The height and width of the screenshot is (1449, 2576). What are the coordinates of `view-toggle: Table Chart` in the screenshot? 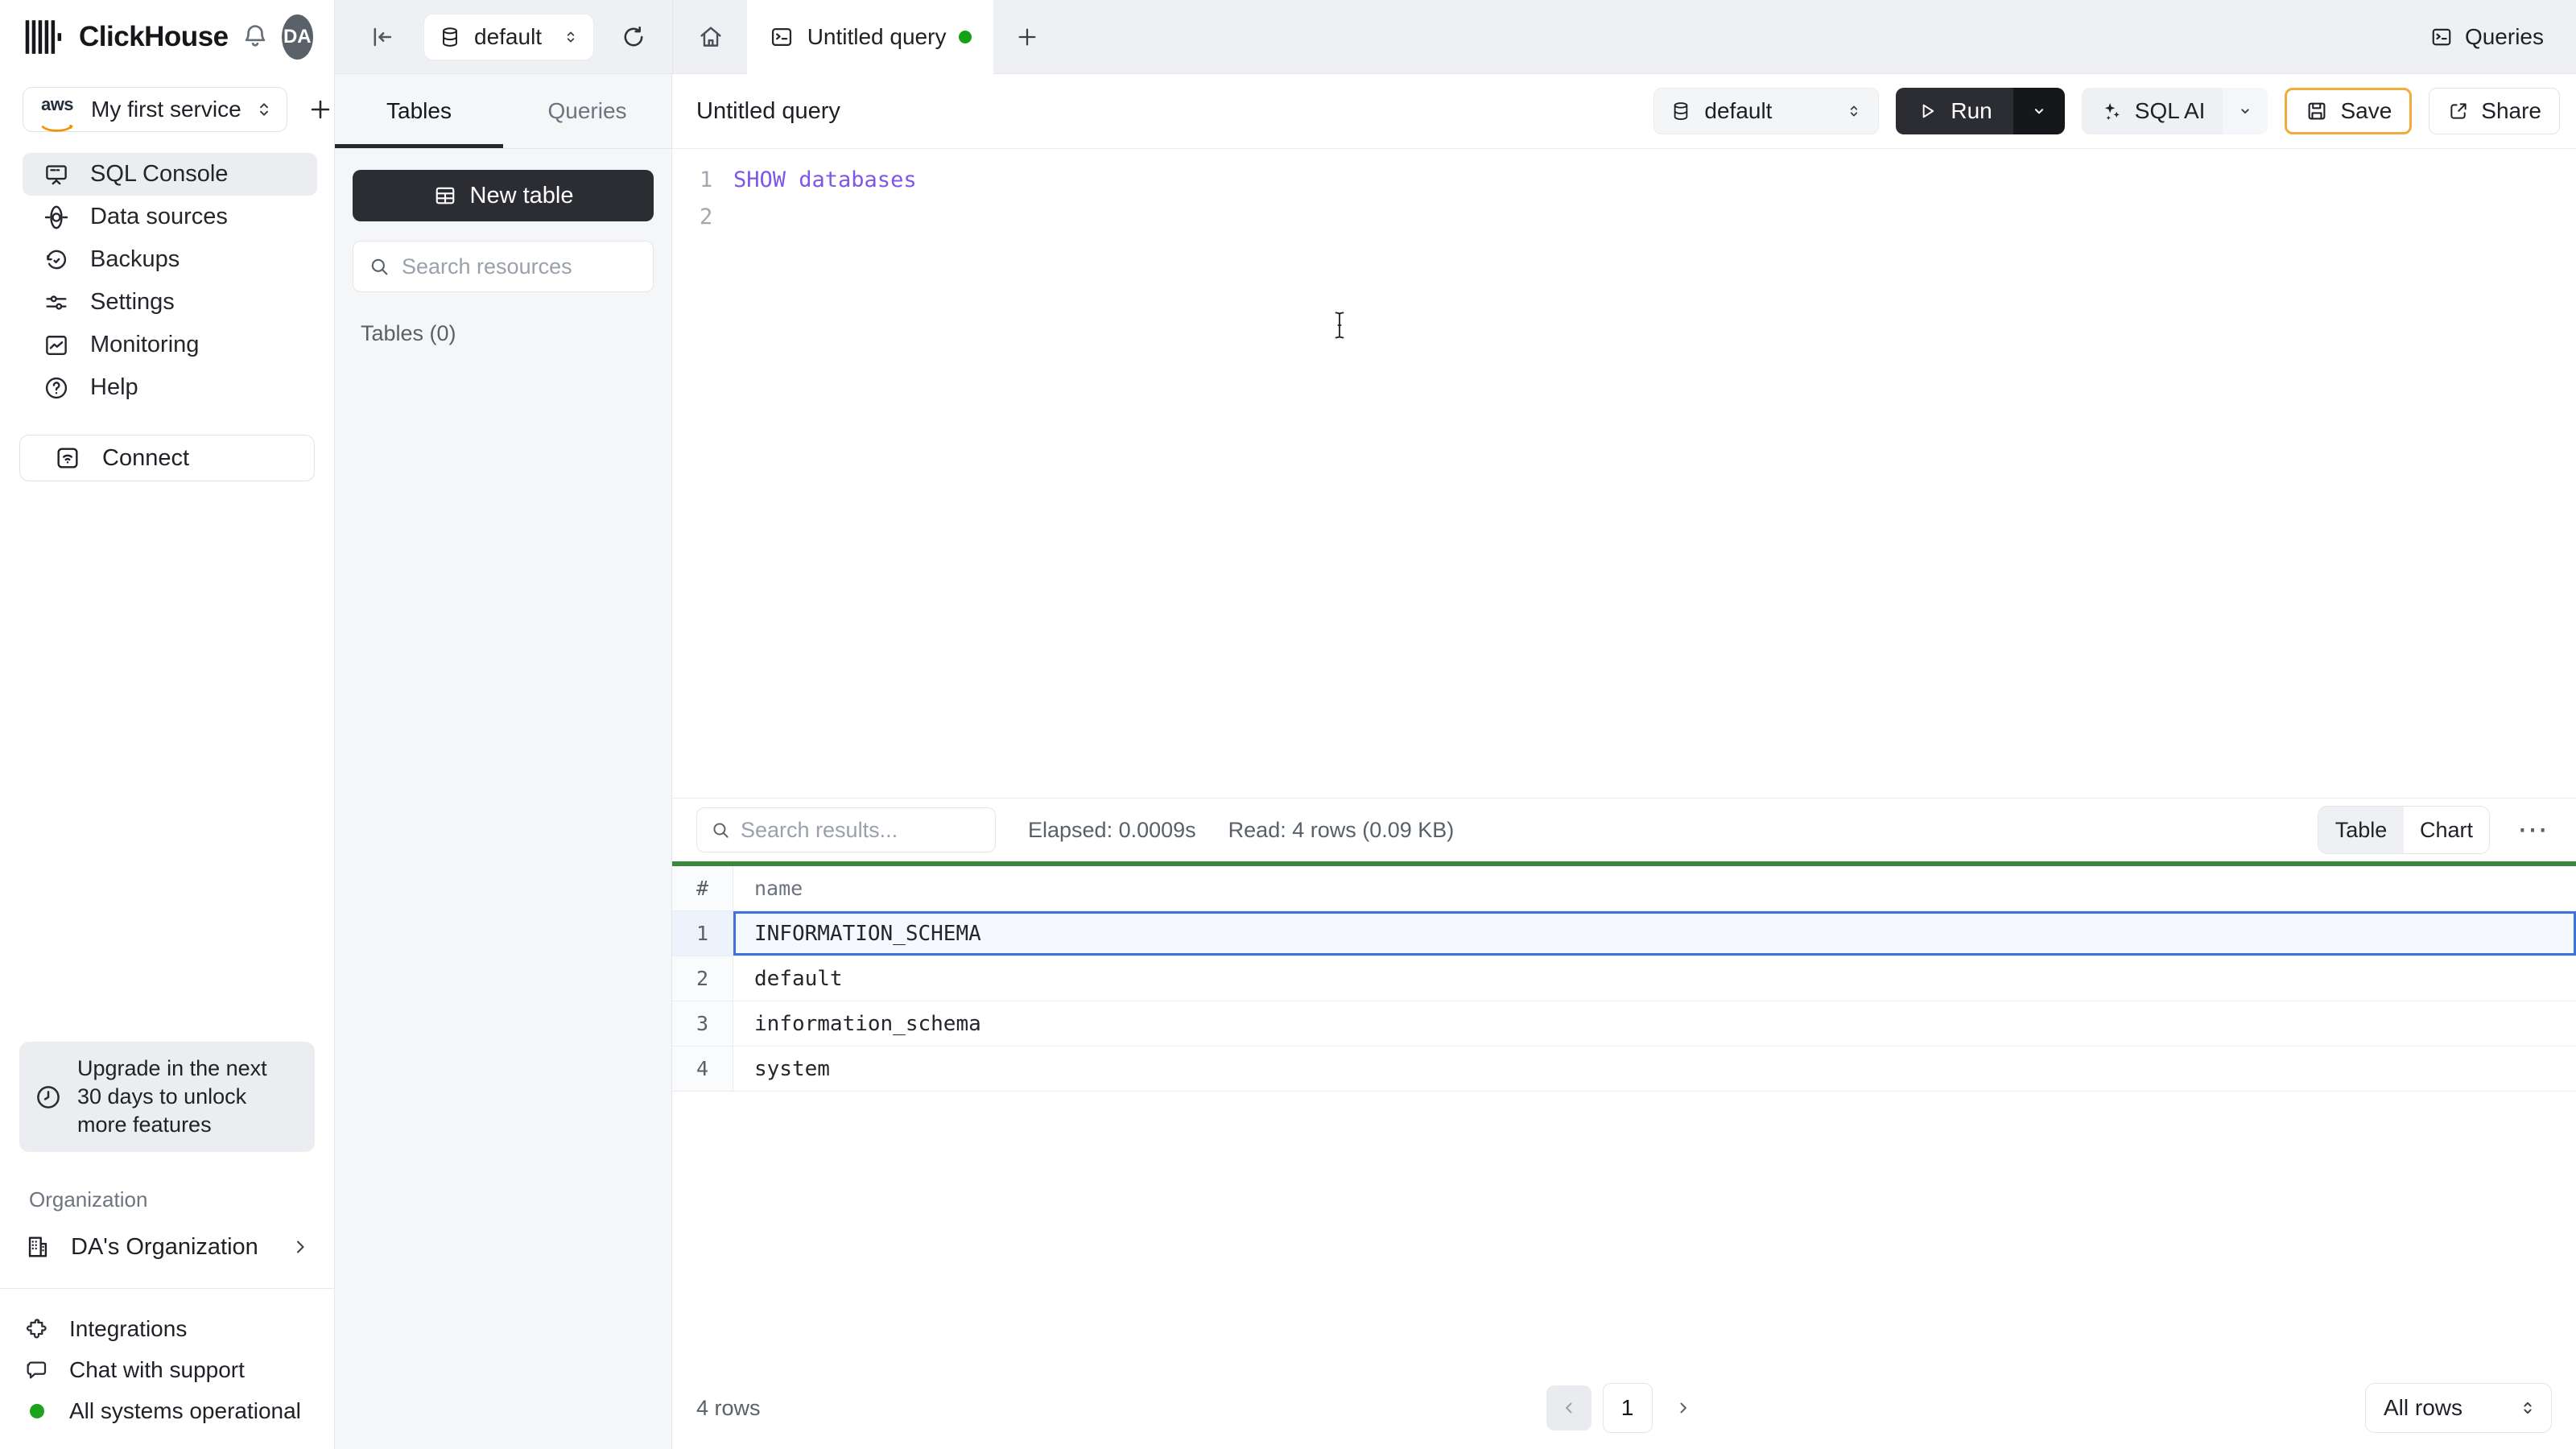 It's located at (2404, 830).